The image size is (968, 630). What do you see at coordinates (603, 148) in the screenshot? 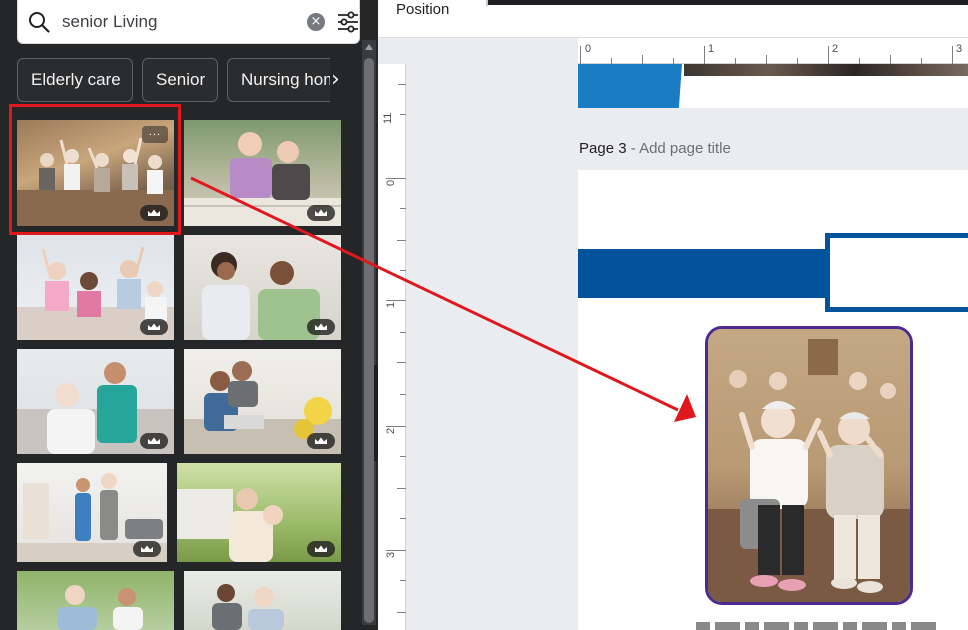
I see `page-number: Page 3` at bounding box center [603, 148].